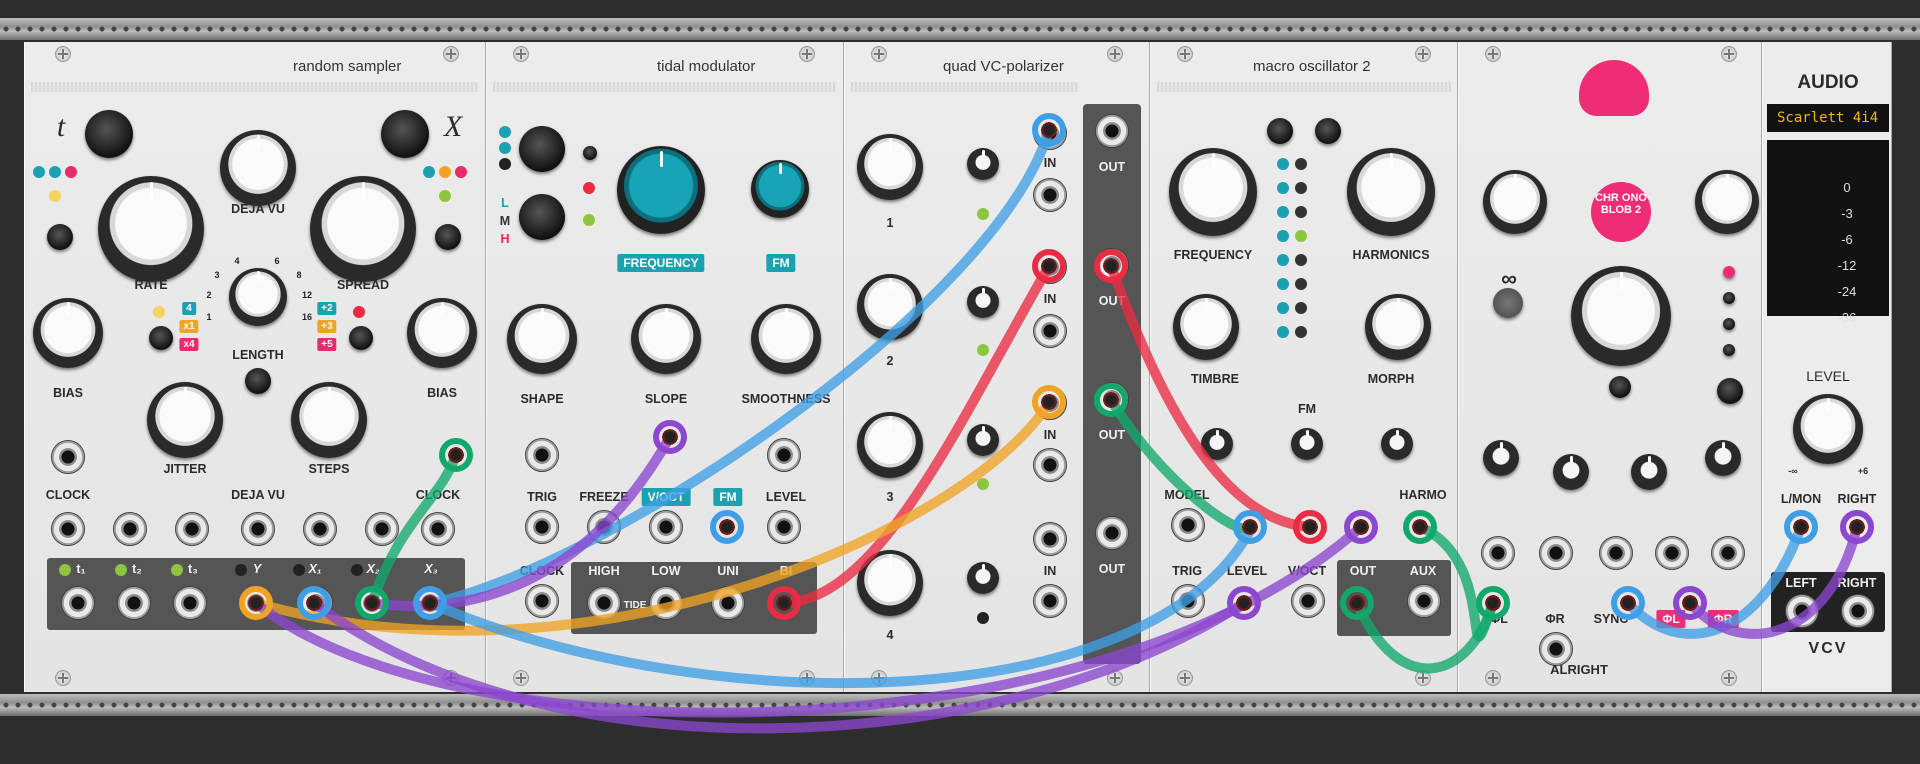 This screenshot has height=764, width=1920. Describe the element at coordinates (1280, 131) in the screenshot. I see `model-prev-button` at that location.